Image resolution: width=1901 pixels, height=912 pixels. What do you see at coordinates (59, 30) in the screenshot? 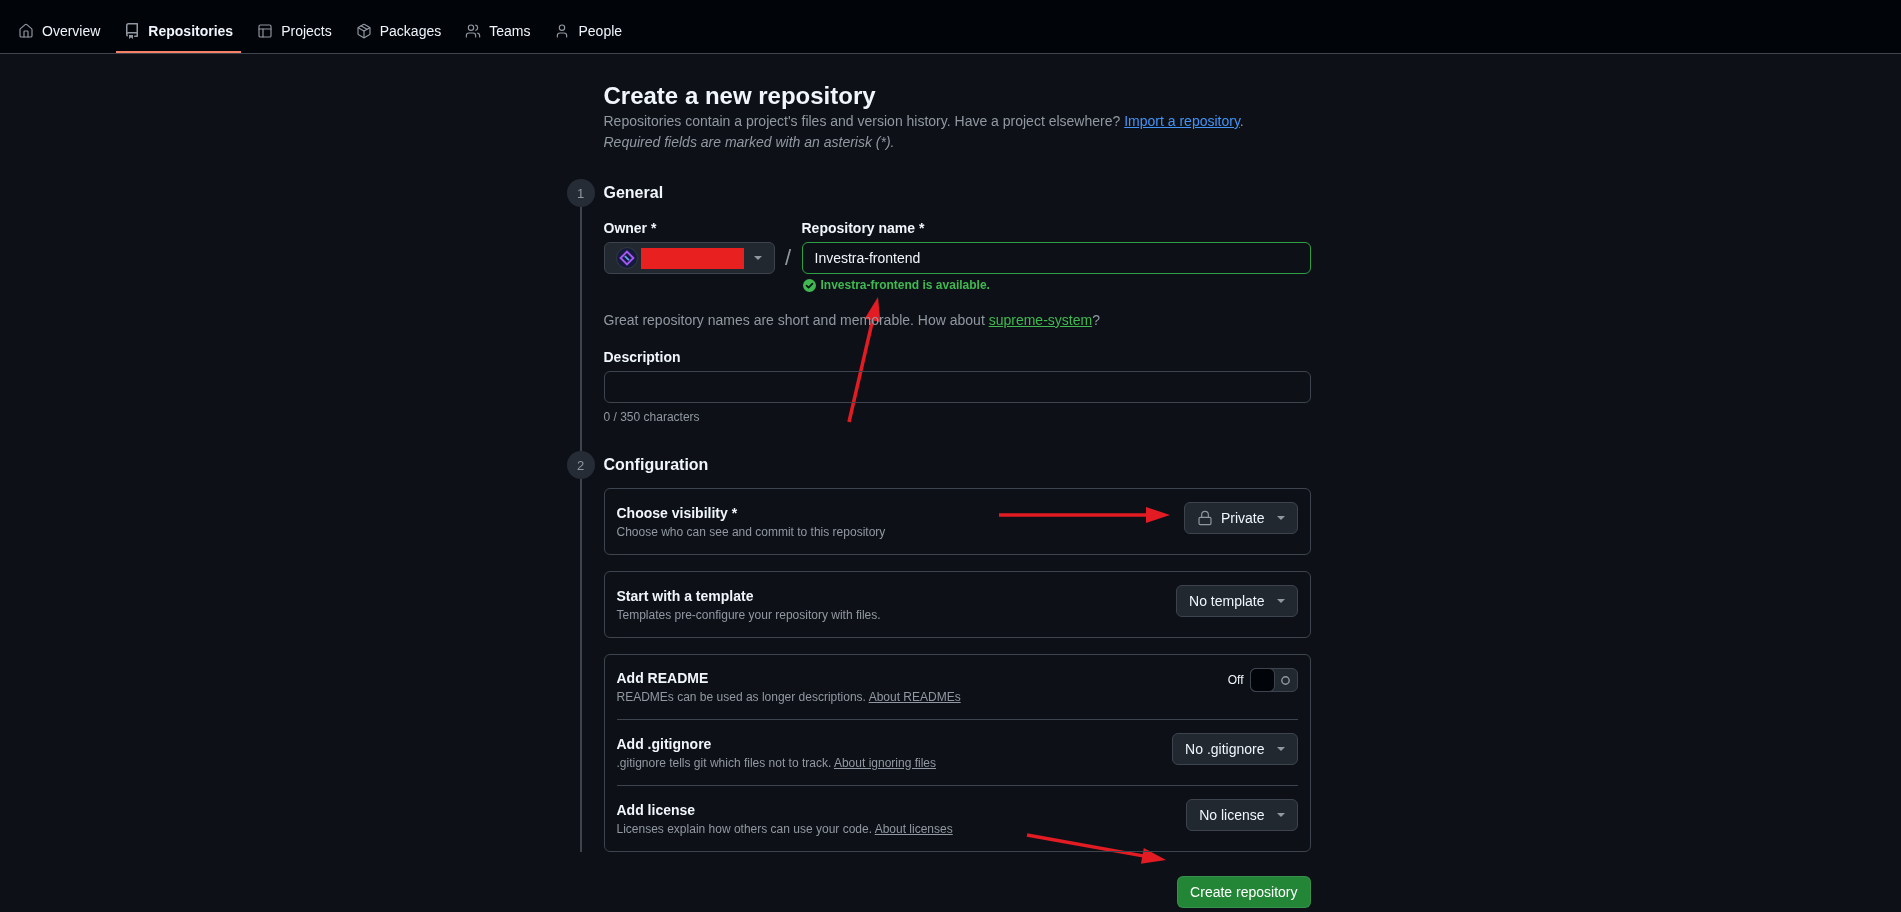
I see `nav-tab: Overview` at bounding box center [59, 30].